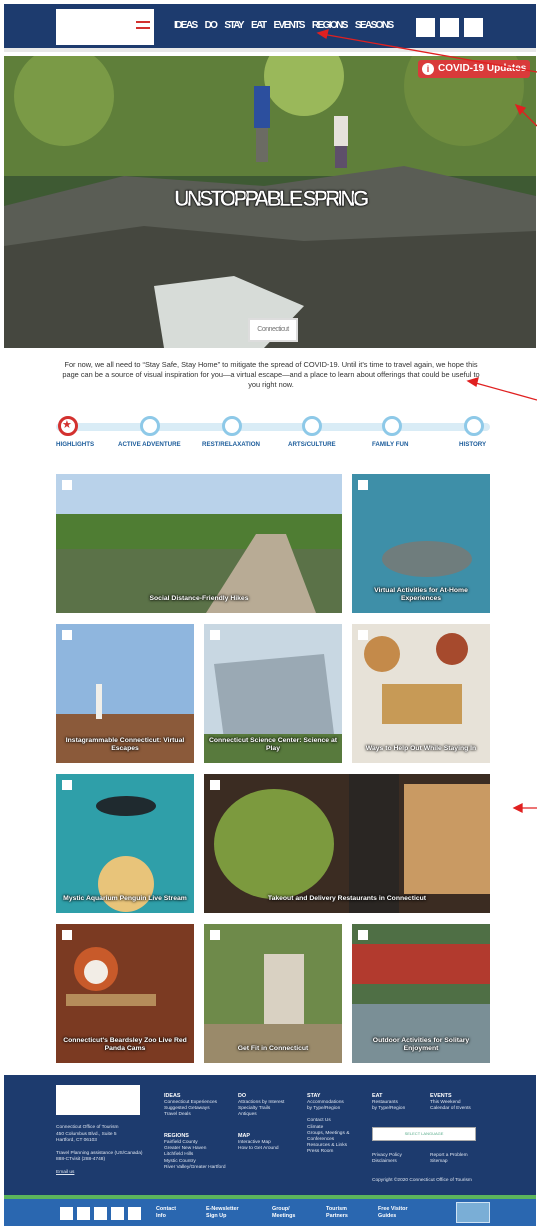  Describe the element at coordinates (261, 1096) in the screenshot. I see `footer-heading: DO` at that location.